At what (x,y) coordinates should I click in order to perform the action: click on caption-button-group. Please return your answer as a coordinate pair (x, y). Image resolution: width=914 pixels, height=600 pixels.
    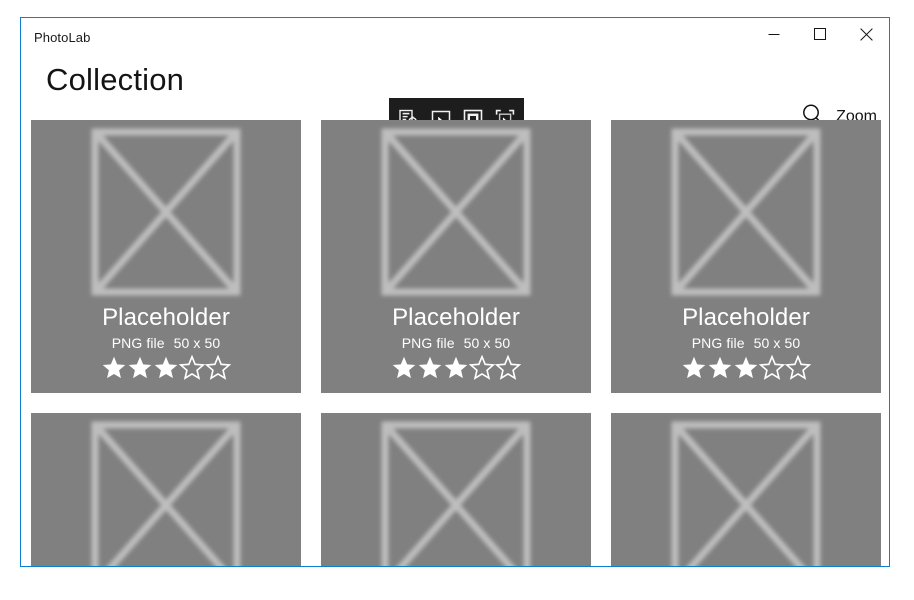
    Looking at the image, I should click on (820, 34).